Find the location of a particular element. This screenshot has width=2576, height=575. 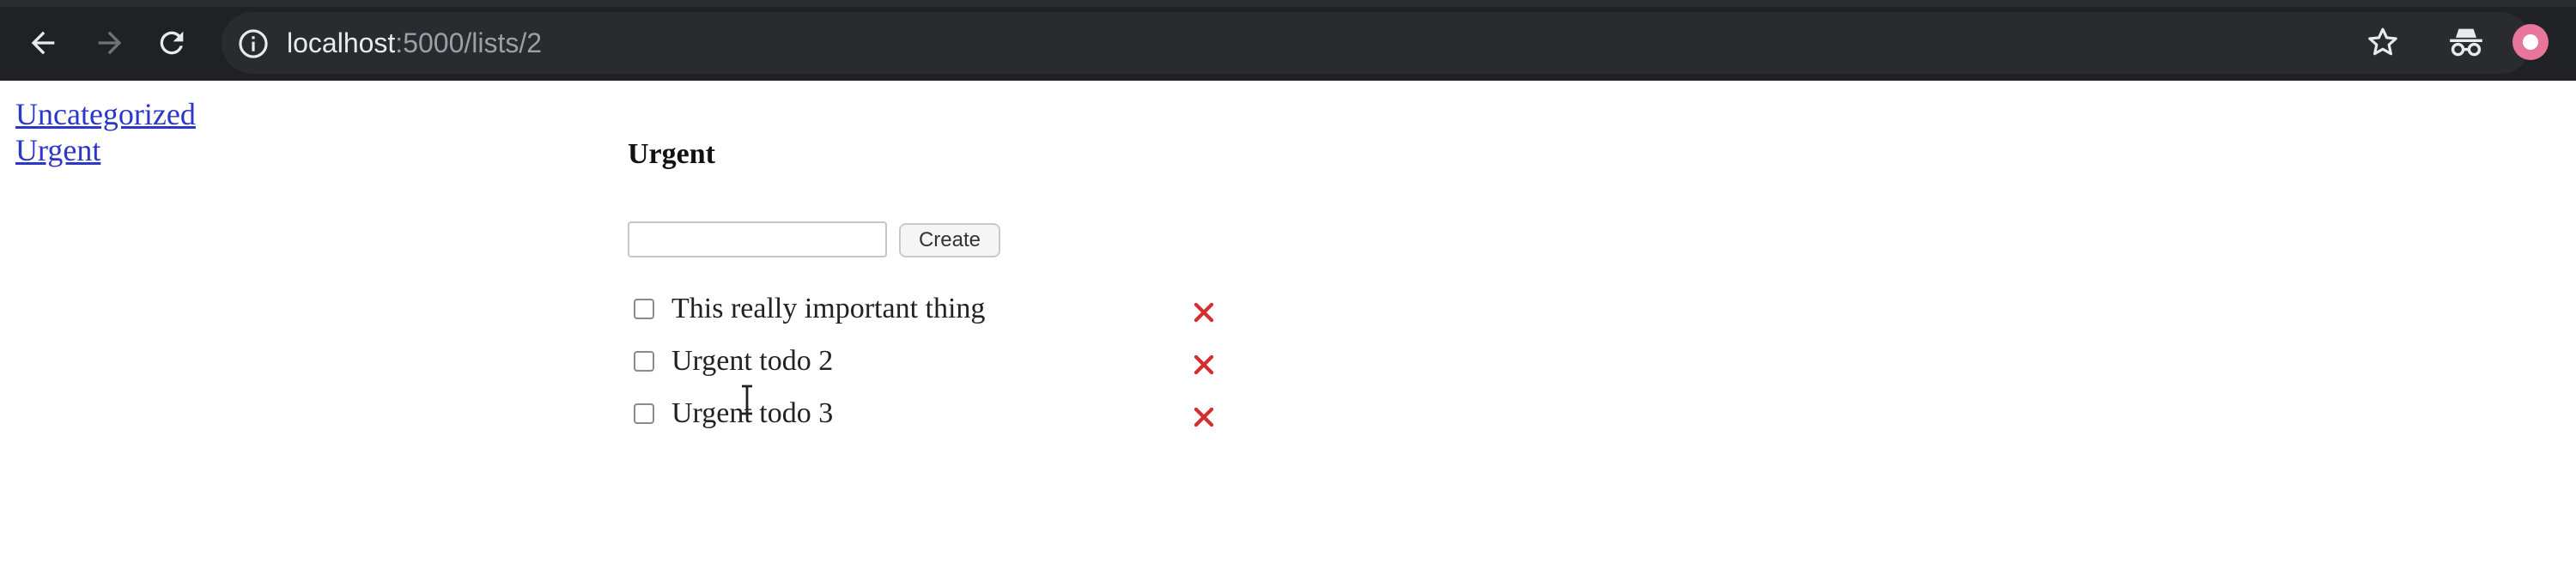

forward-button is located at coordinates (110, 43).